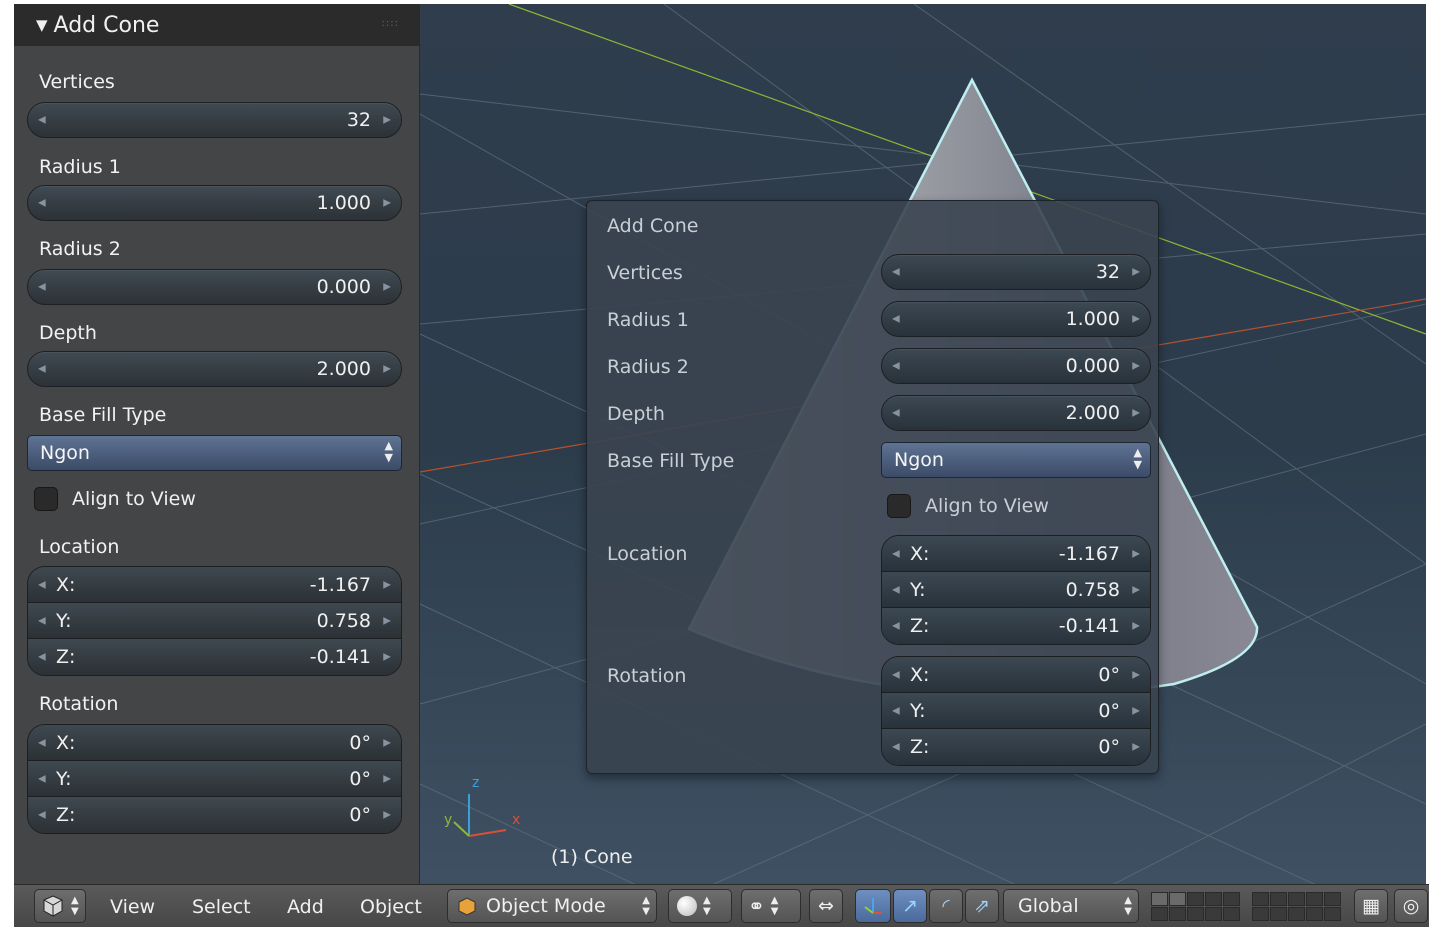 Image resolution: width=1429 pixels, height=927 pixels. I want to click on scale-manipulator-button: ⇗, so click(982, 906).